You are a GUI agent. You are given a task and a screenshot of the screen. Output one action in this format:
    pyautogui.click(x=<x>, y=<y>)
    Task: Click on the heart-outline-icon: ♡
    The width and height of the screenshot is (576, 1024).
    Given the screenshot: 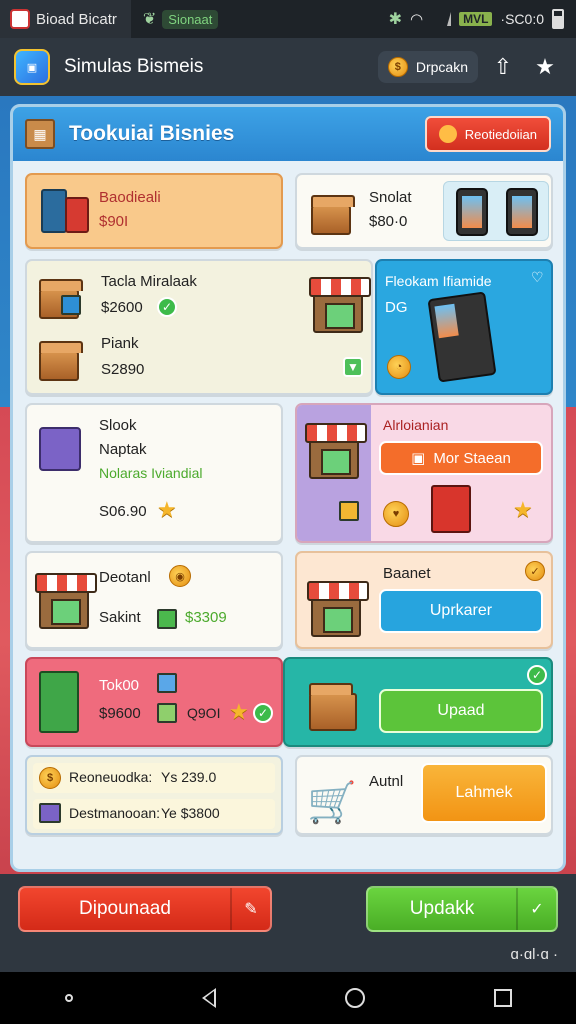 What is the action you would take?
    pyautogui.click(x=537, y=277)
    